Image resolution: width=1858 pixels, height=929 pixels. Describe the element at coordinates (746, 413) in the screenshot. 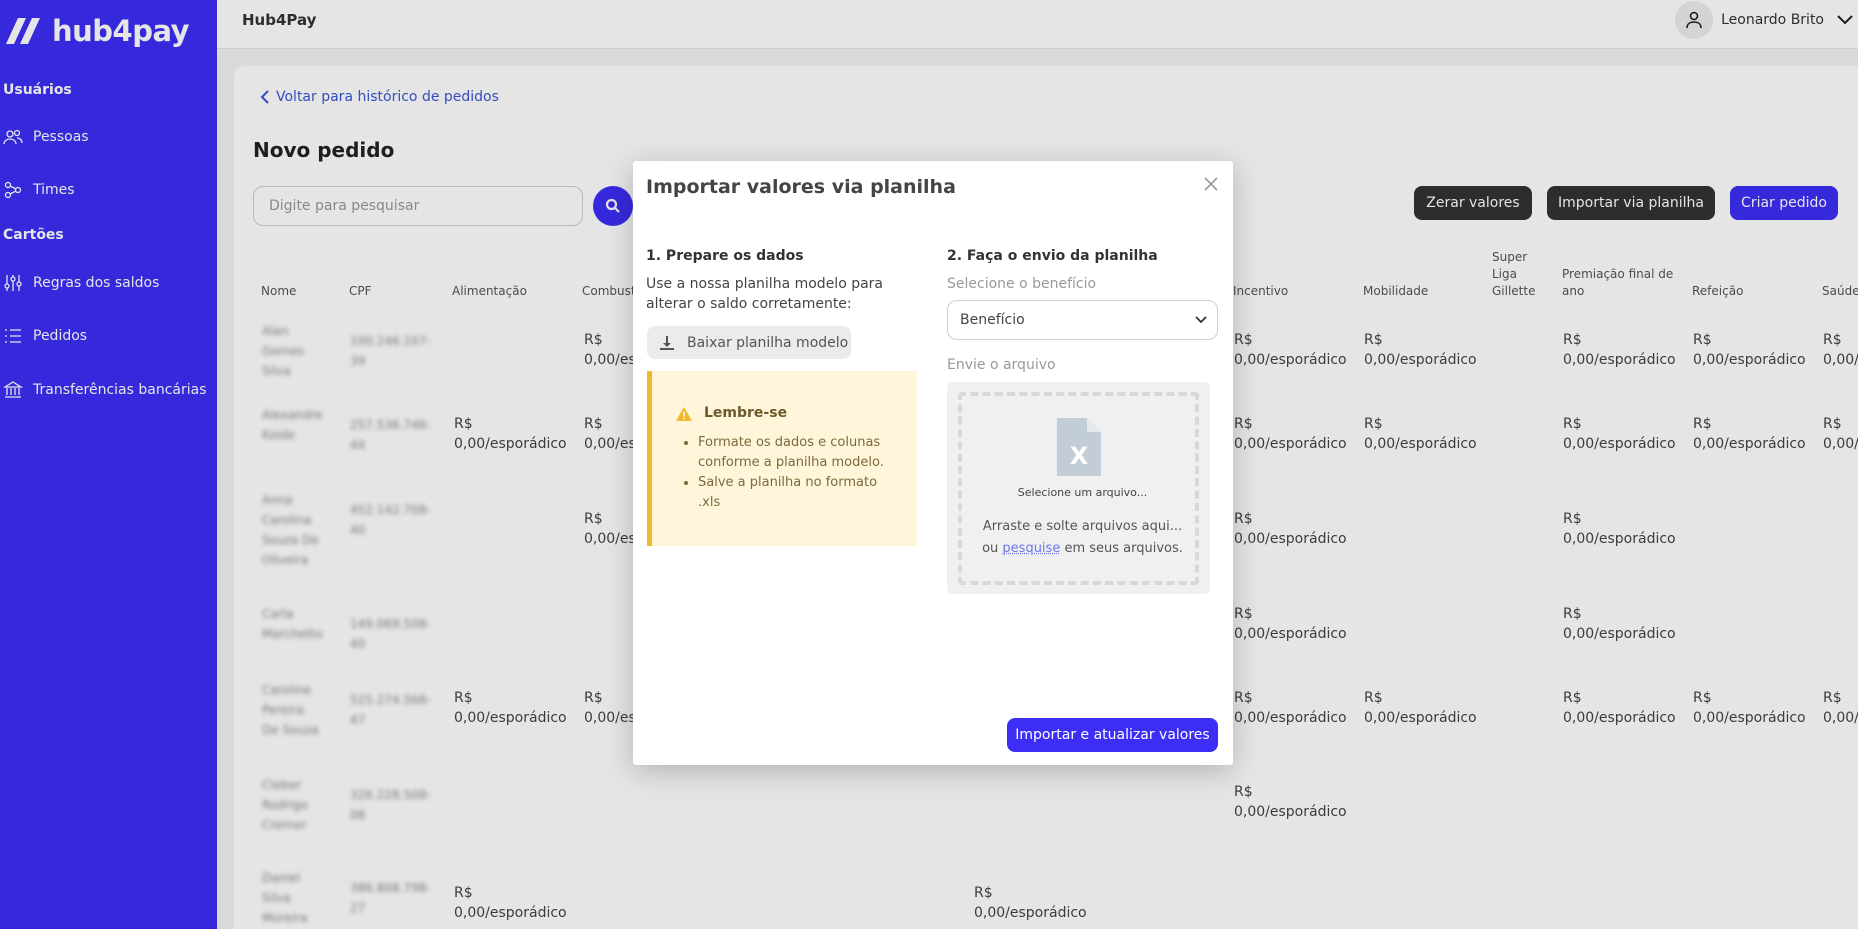

I see `alert-title: Lembre-se` at that location.